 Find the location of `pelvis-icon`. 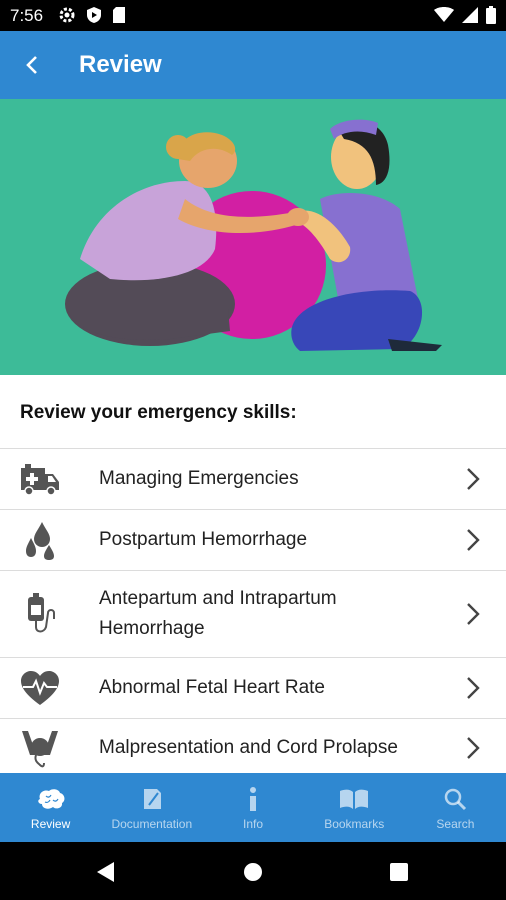

pelvis-icon is located at coordinates (40, 748).